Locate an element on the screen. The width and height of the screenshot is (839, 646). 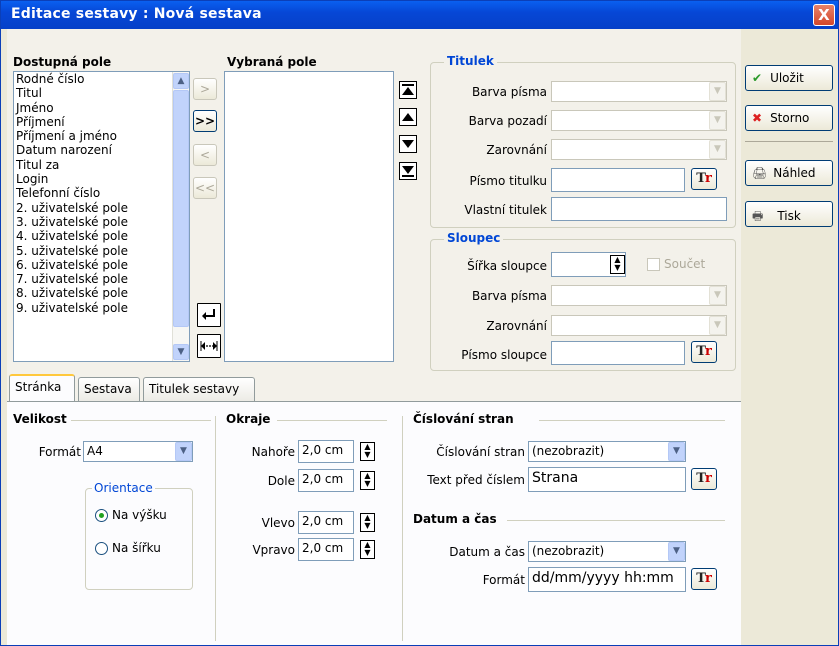
list-item: 6. uživatelské pole is located at coordinates (101, 265).